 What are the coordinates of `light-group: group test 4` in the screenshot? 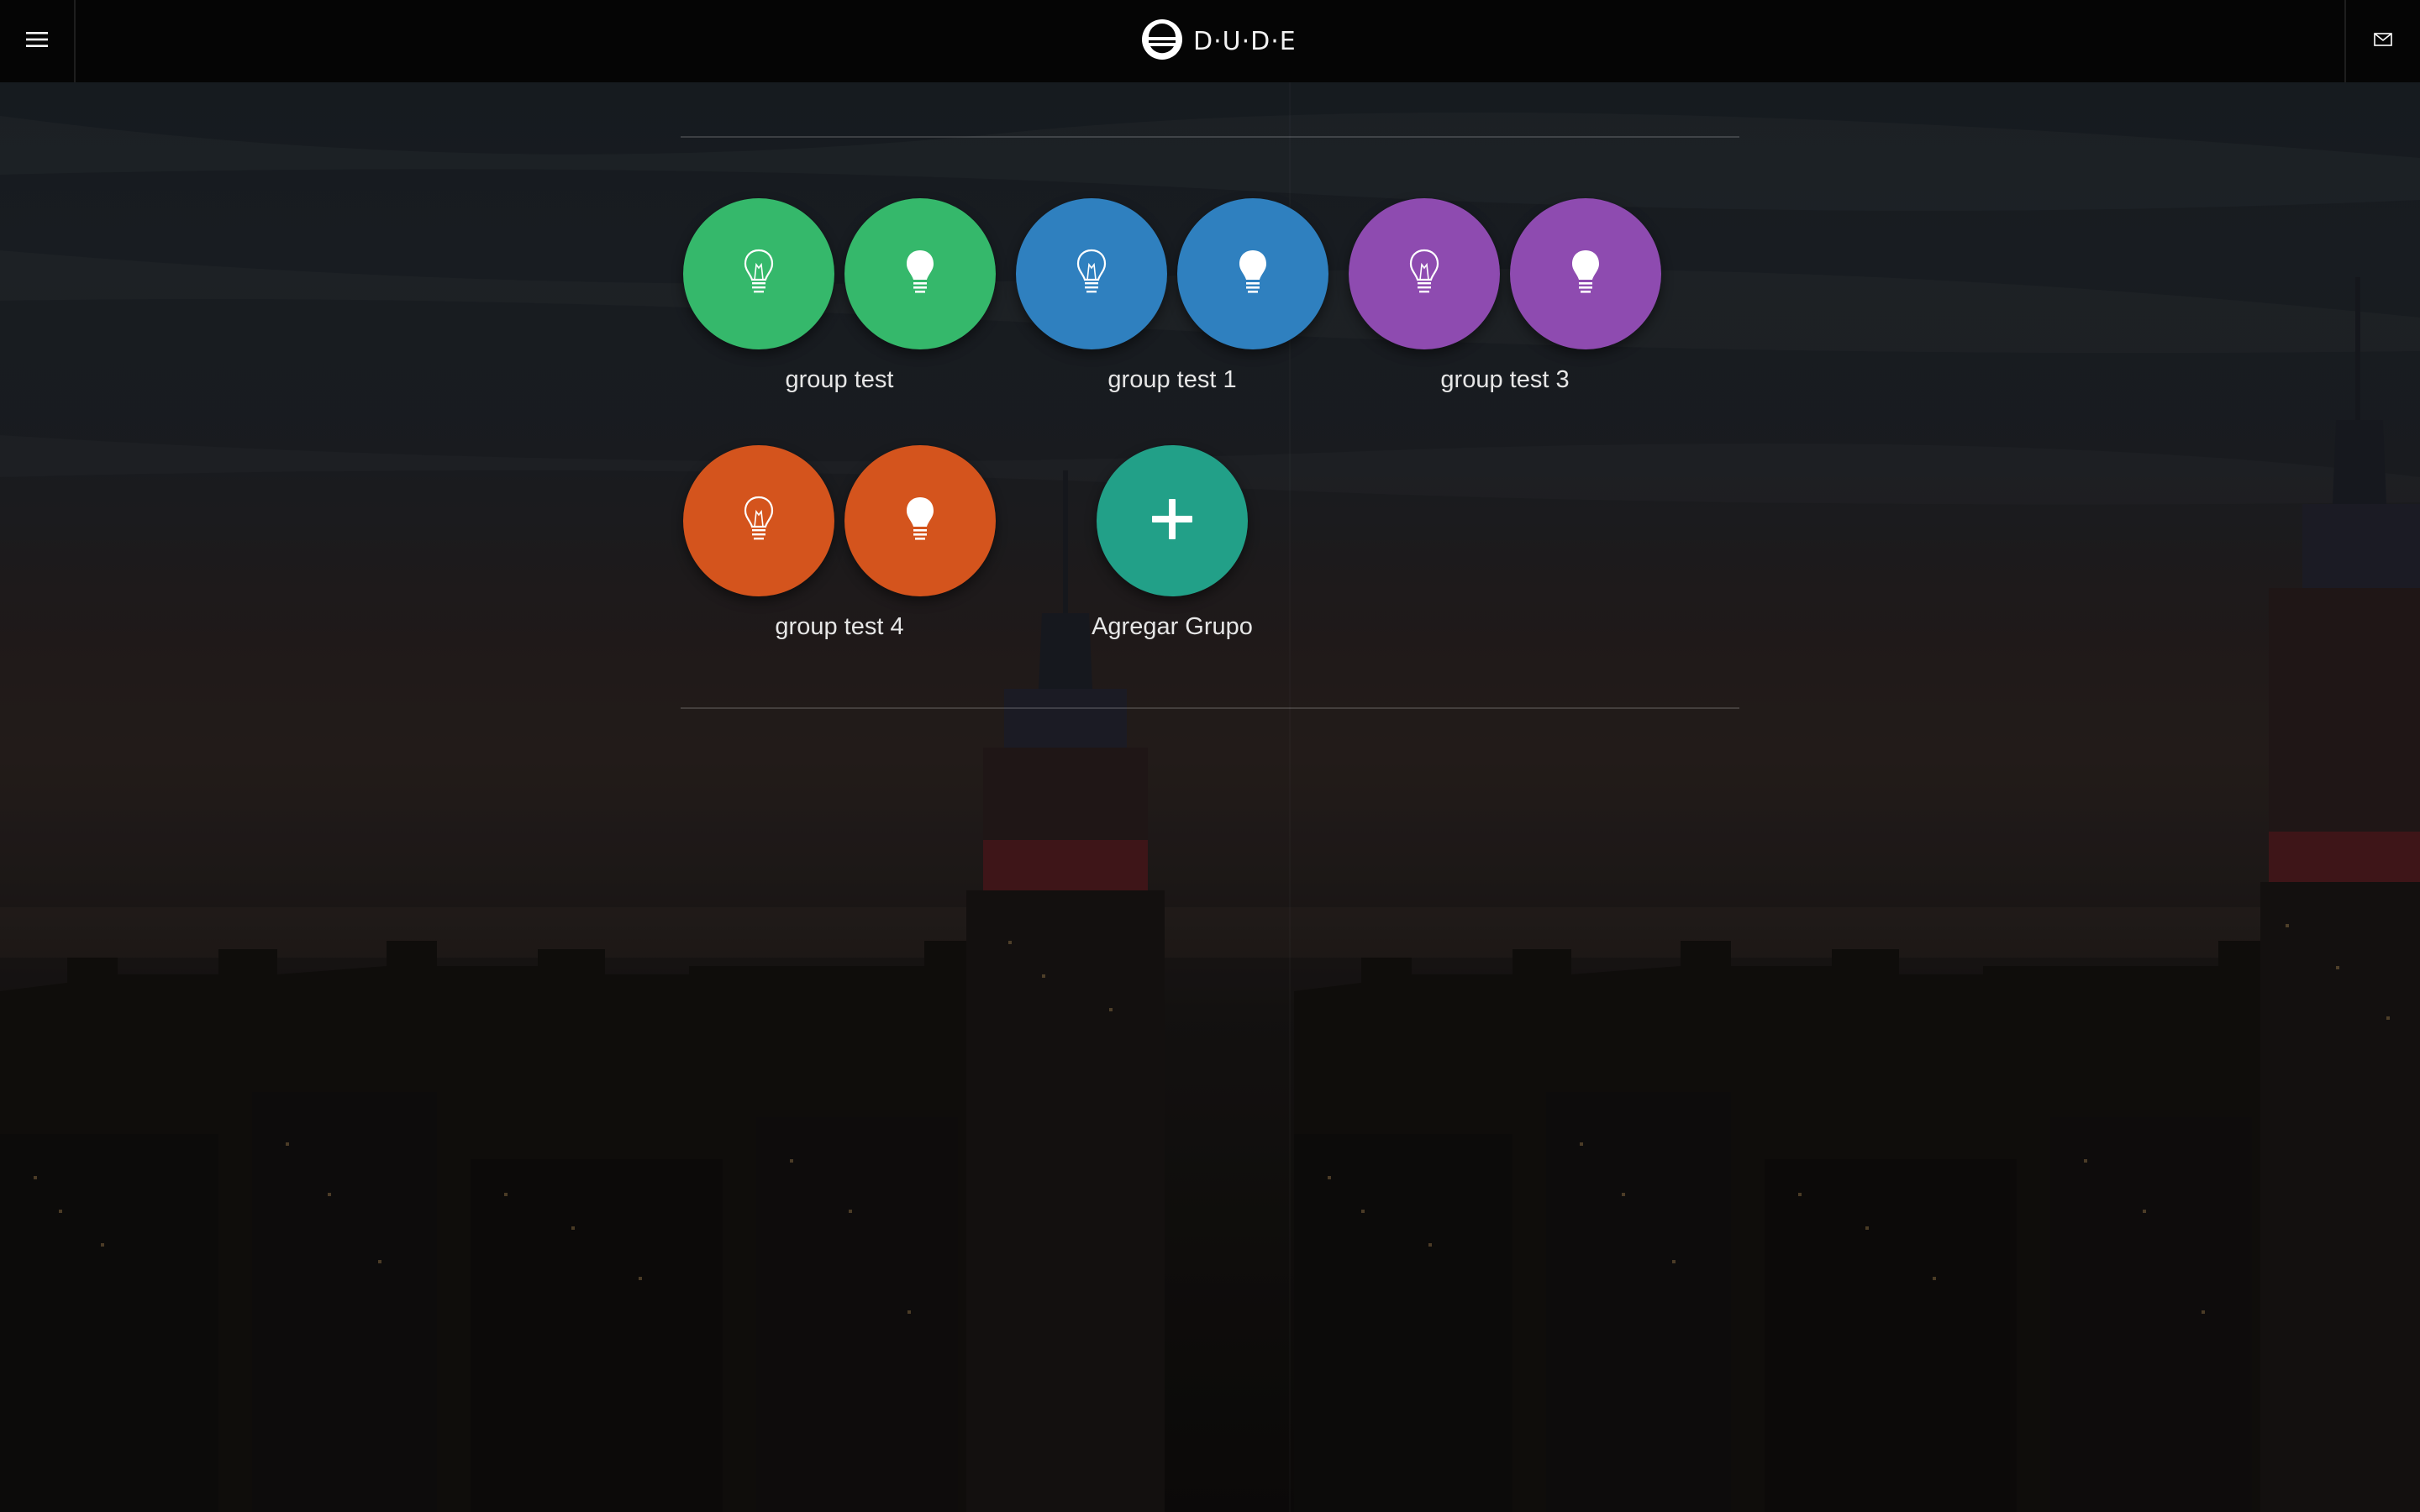 It's located at (840, 543).